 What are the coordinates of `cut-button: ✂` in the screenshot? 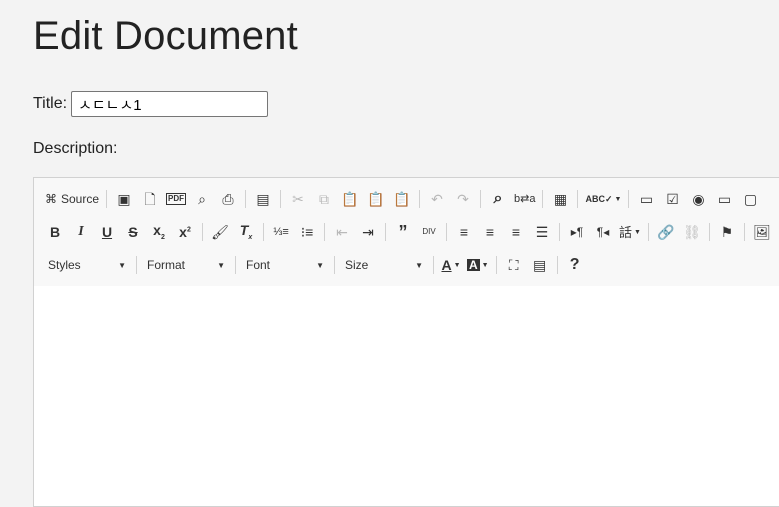 It's located at (298, 199).